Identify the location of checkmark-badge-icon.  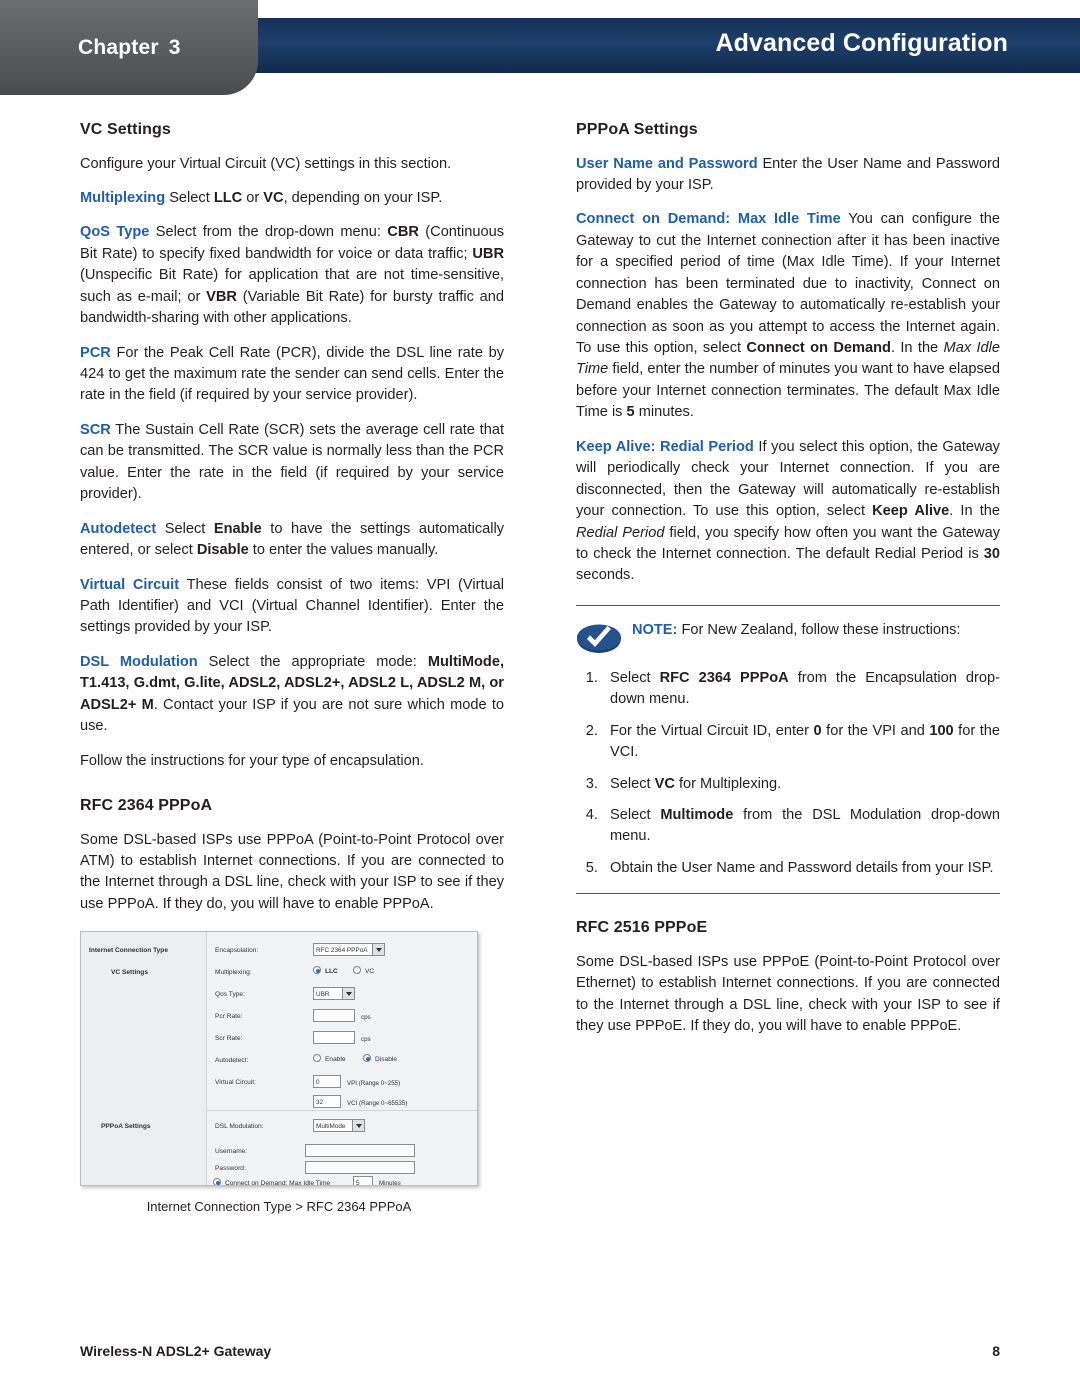
(604, 638).